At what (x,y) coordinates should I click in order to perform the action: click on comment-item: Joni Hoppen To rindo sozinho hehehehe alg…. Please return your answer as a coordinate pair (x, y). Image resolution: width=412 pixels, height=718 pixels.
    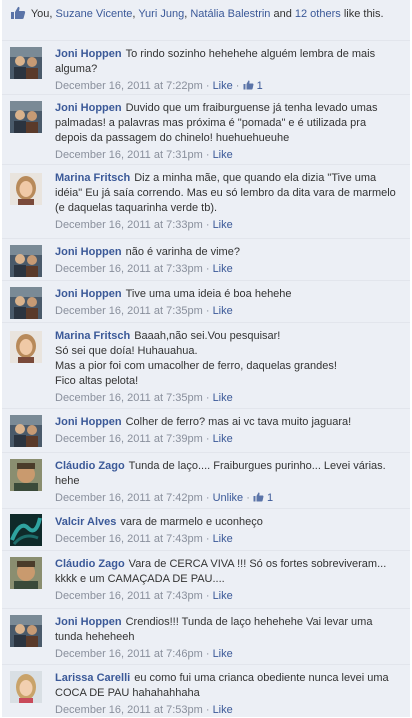
    Looking at the image, I should click on (206, 67).